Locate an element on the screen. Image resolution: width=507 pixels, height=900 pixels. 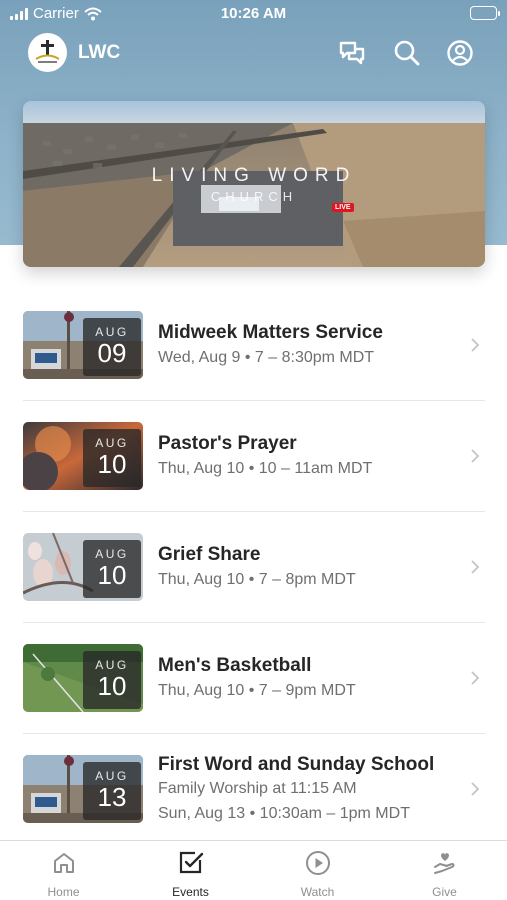
app-name: LWC is located at coordinates (99, 52).